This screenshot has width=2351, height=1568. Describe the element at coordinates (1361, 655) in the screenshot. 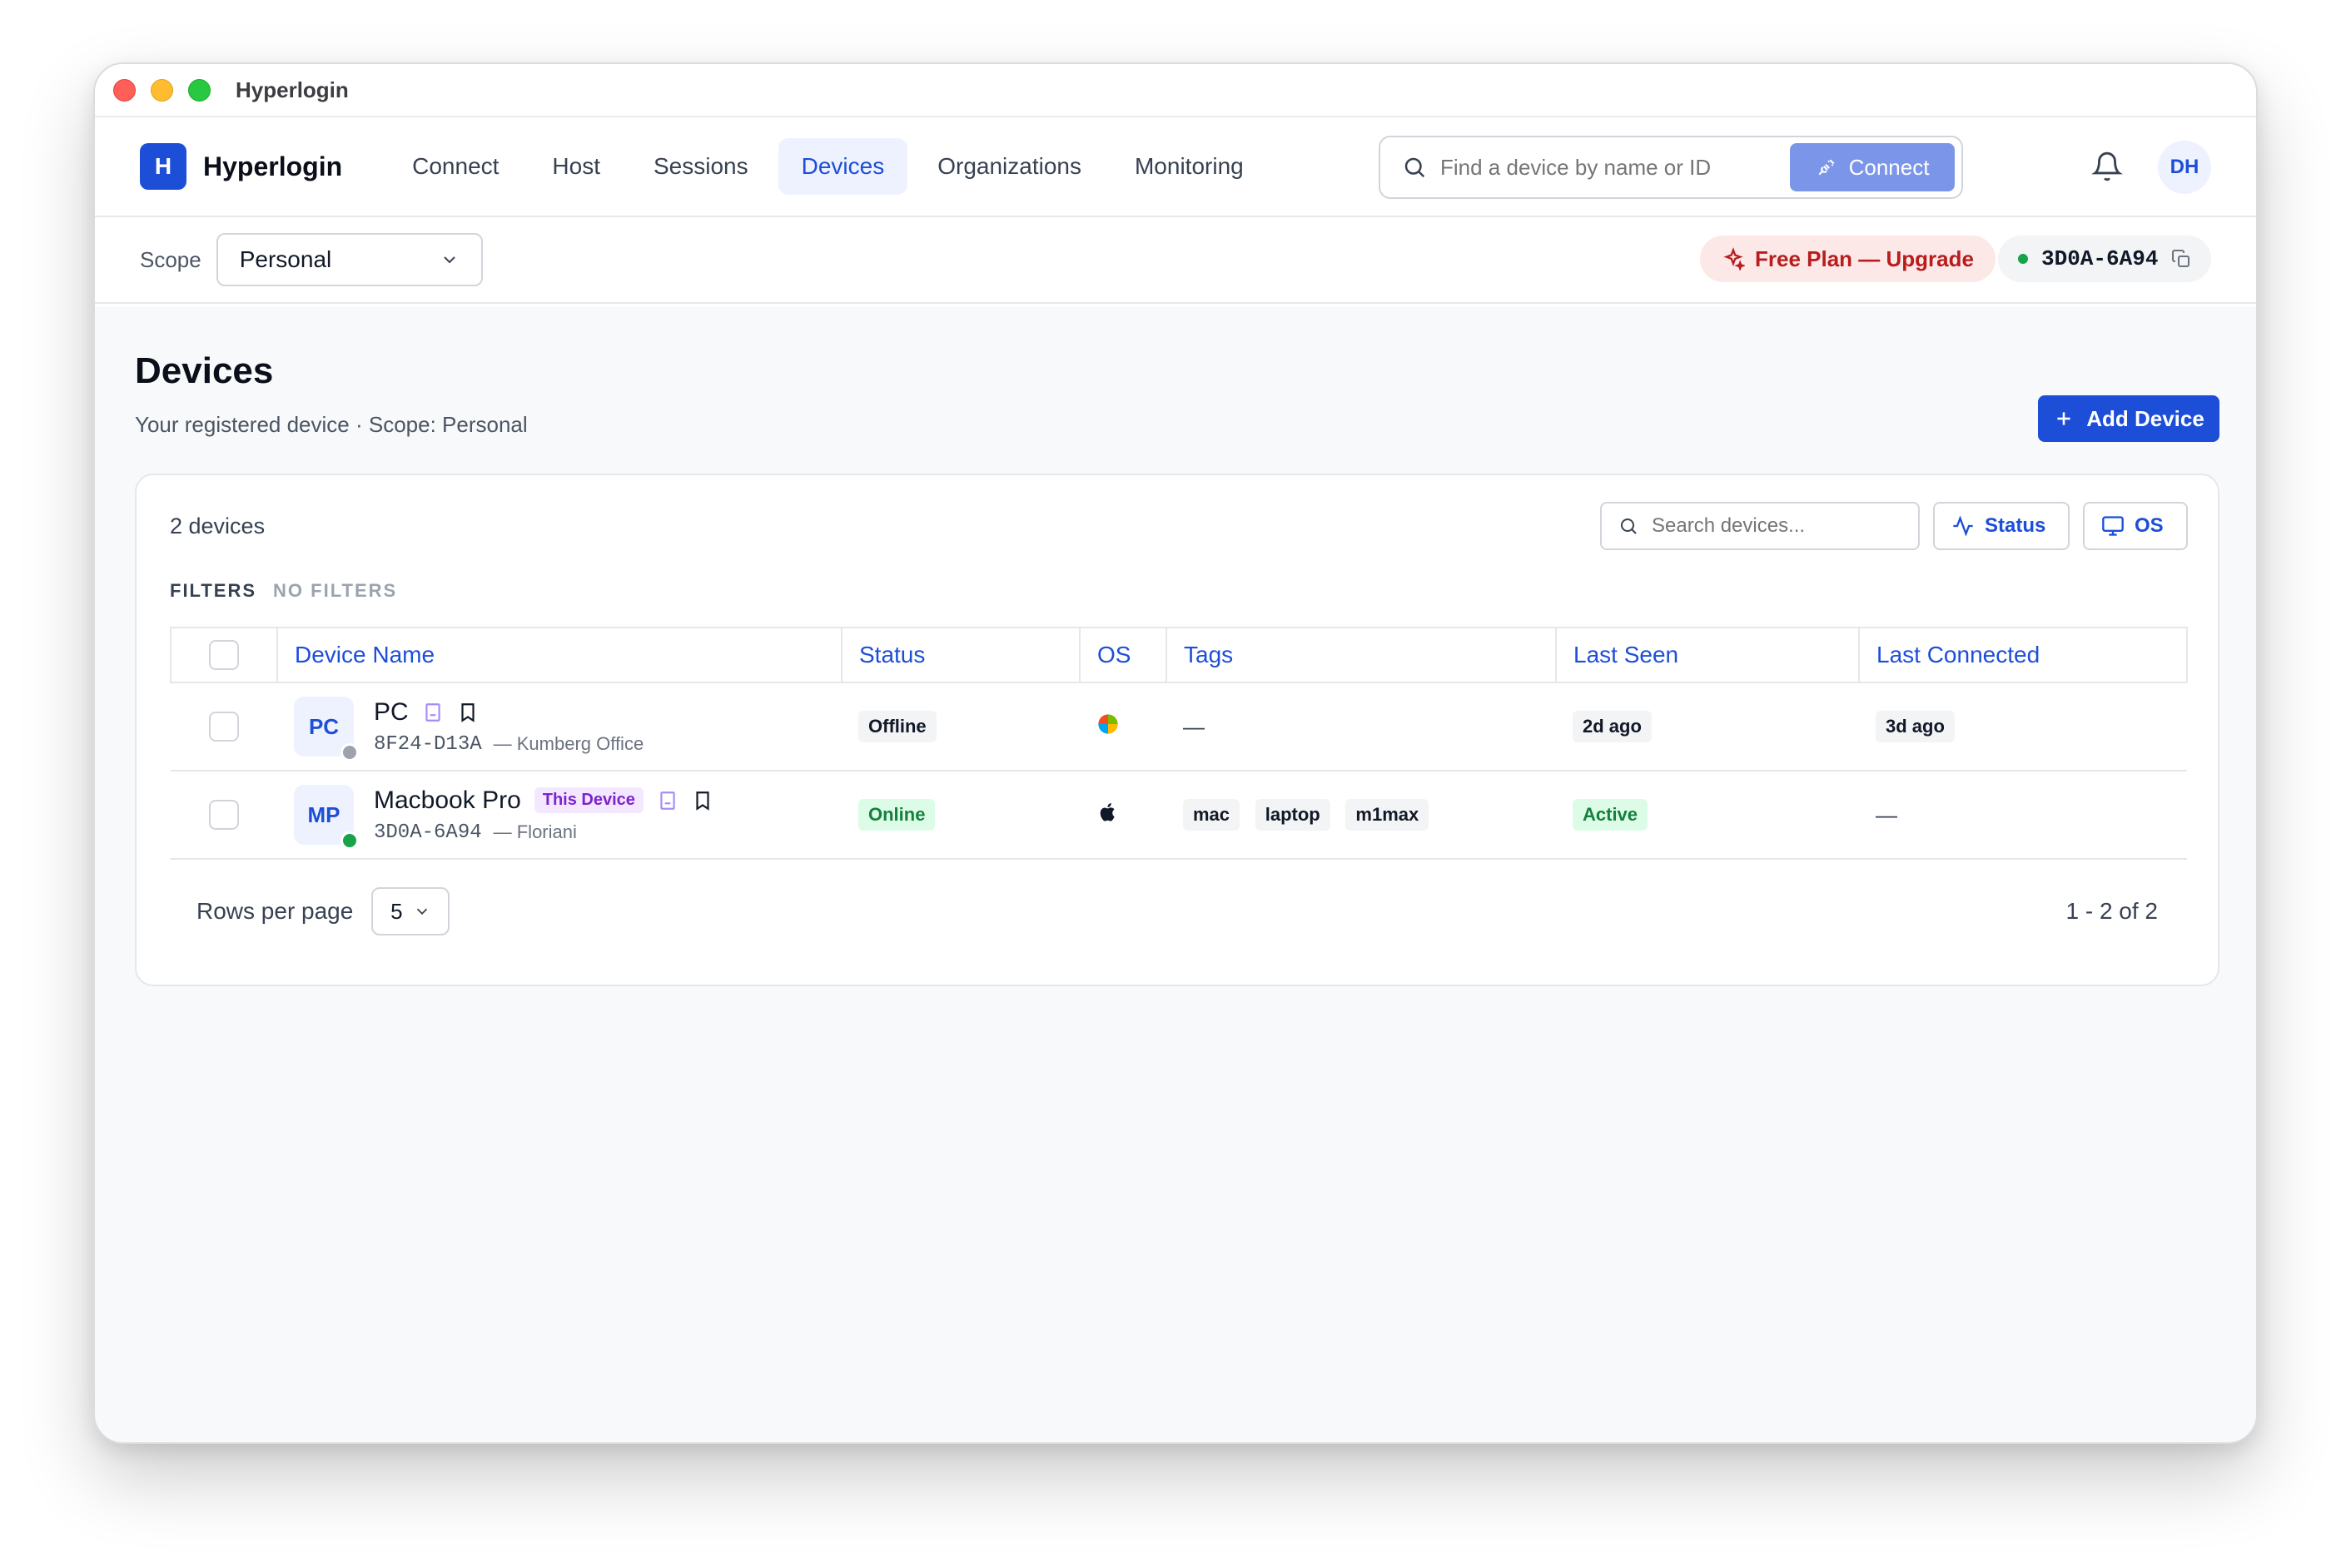

I see `column-tags: Tags` at that location.